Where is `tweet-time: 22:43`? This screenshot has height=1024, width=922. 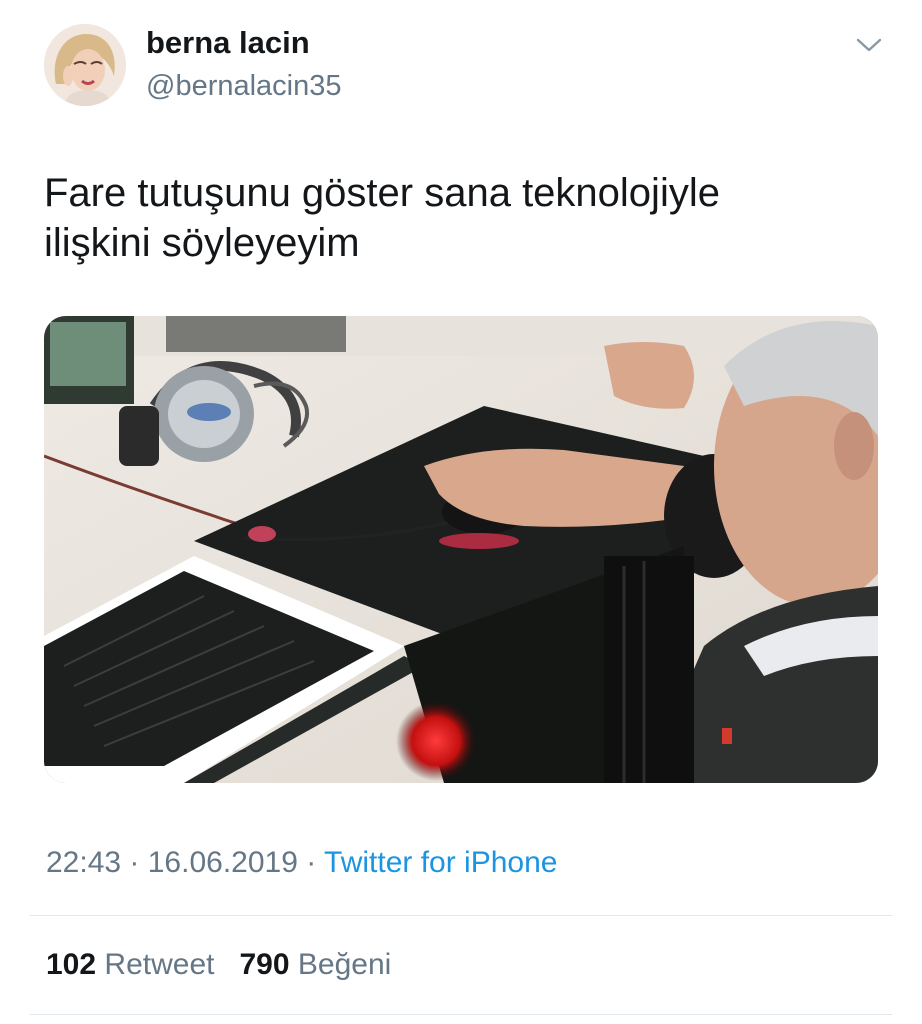
tweet-time: 22:43 is located at coordinates (84, 862).